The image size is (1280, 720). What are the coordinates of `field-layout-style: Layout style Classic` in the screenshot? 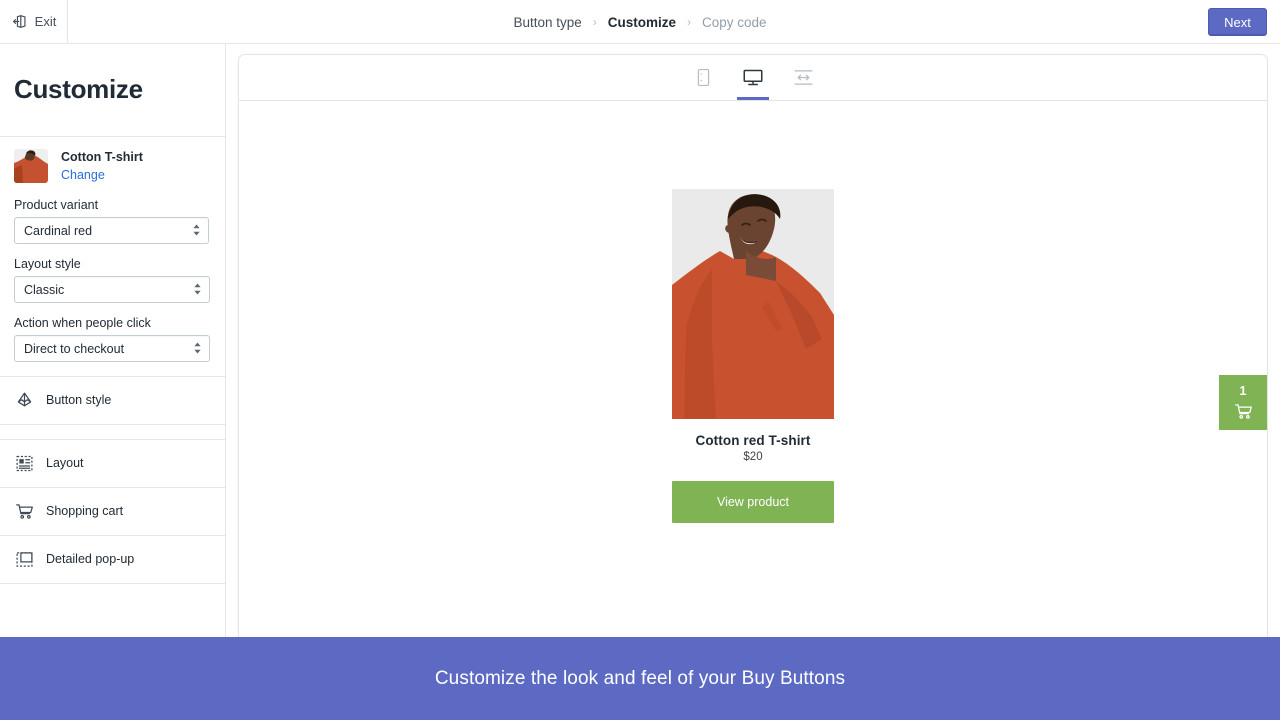 It's located at (112, 280).